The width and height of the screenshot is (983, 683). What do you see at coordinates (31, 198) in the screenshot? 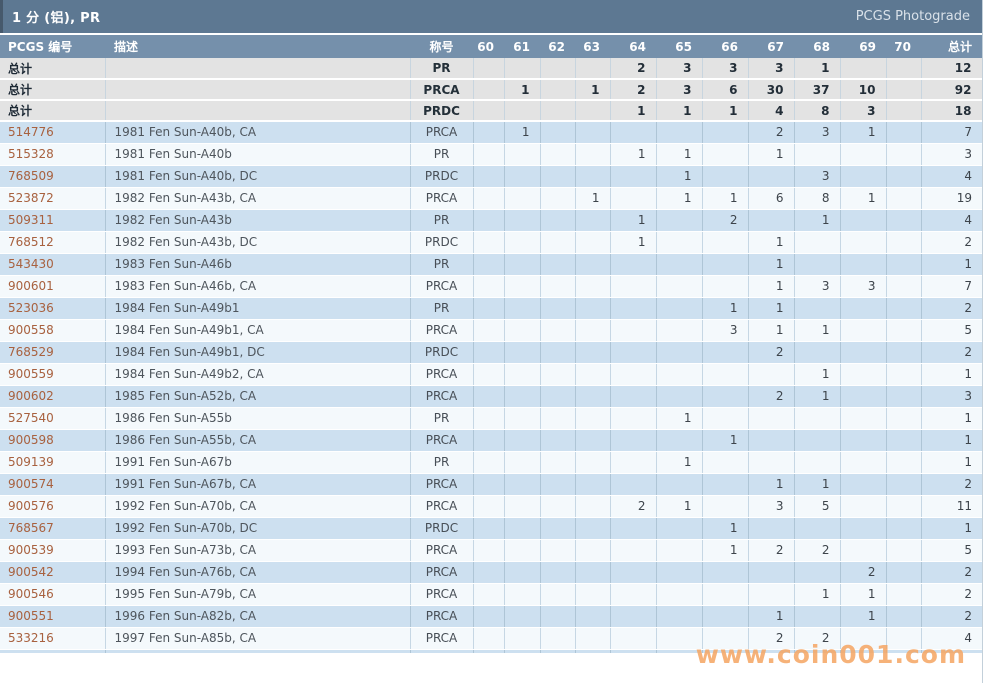
I see `pcgs-number-link: 523872` at bounding box center [31, 198].